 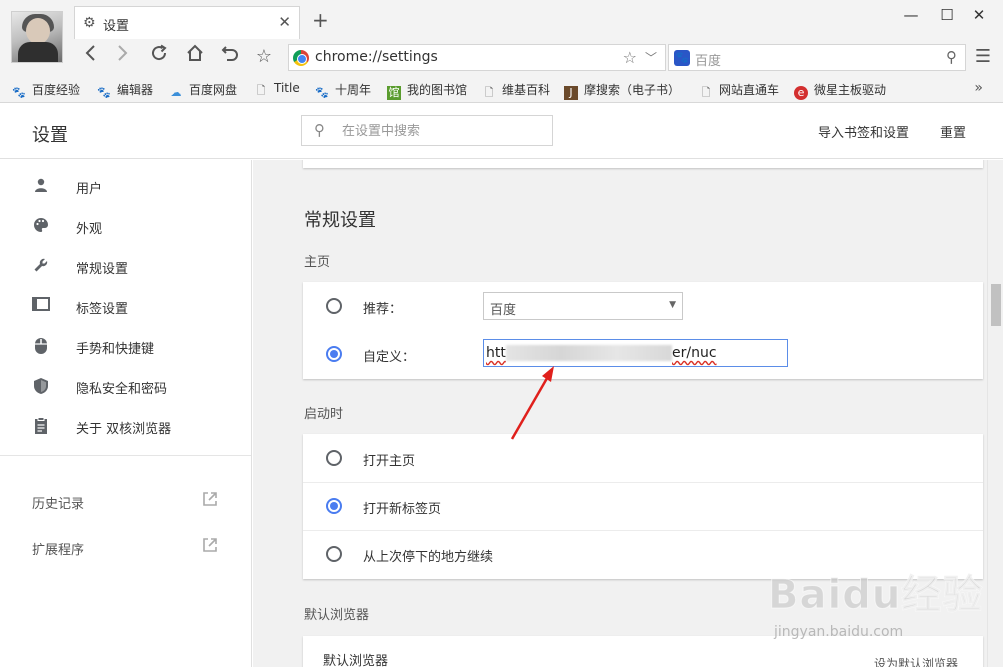 What do you see at coordinates (89, 229) in the screenshot?
I see `sidebar-item-label: 外观` at bounding box center [89, 229].